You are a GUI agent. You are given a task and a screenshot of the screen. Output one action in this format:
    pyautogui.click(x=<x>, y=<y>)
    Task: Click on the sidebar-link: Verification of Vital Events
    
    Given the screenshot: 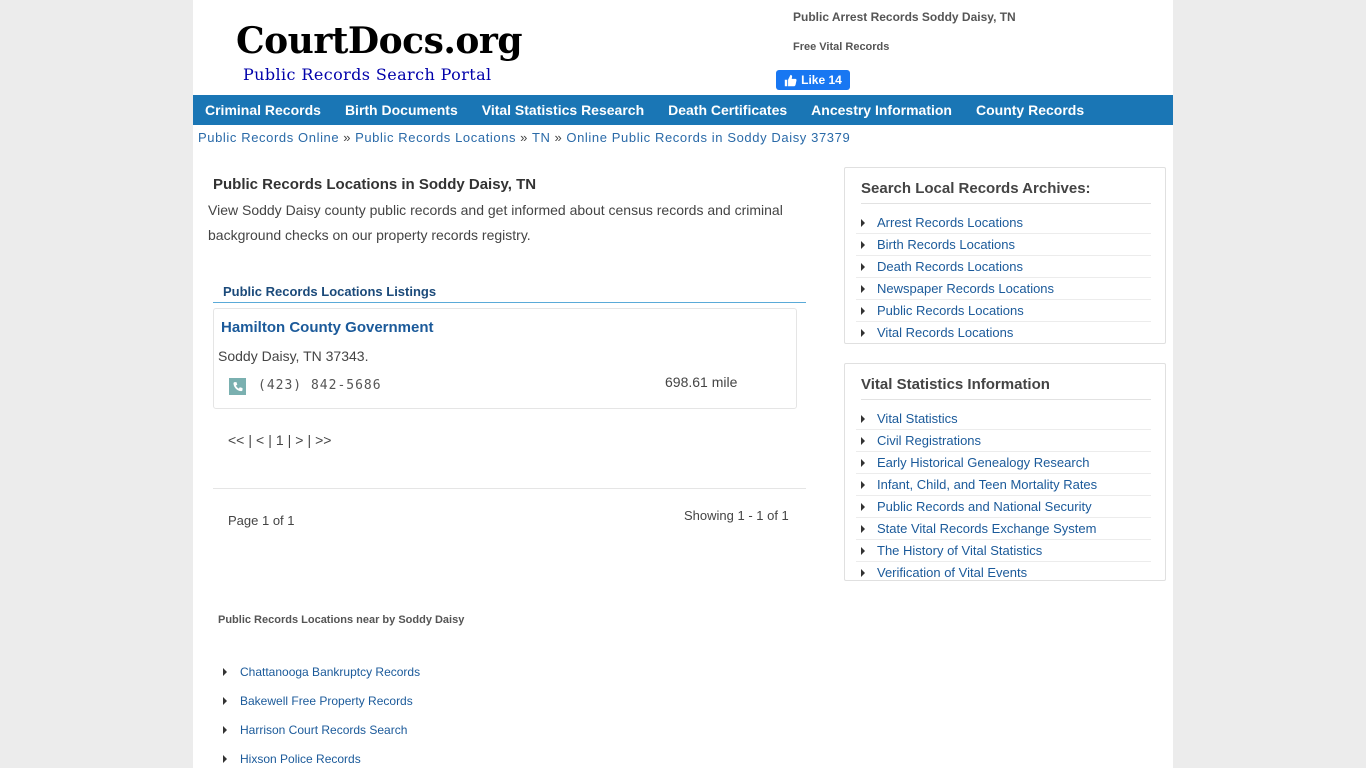 What is the action you would take?
    pyautogui.click(x=952, y=572)
    